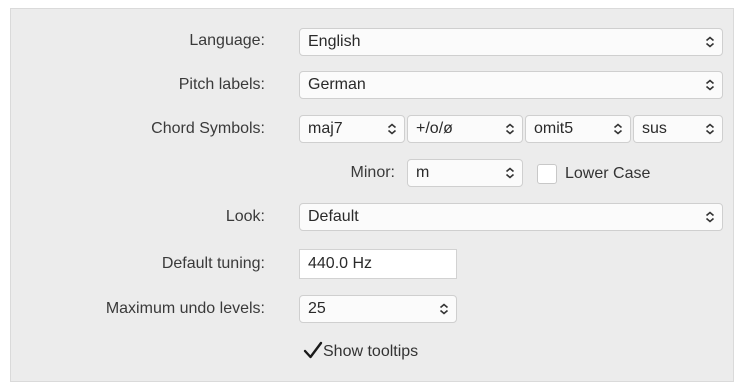 The width and height of the screenshot is (742, 390). Describe the element at coordinates (654, 128) in the screenshot. I see `chord-sus-value: sus` at that location.